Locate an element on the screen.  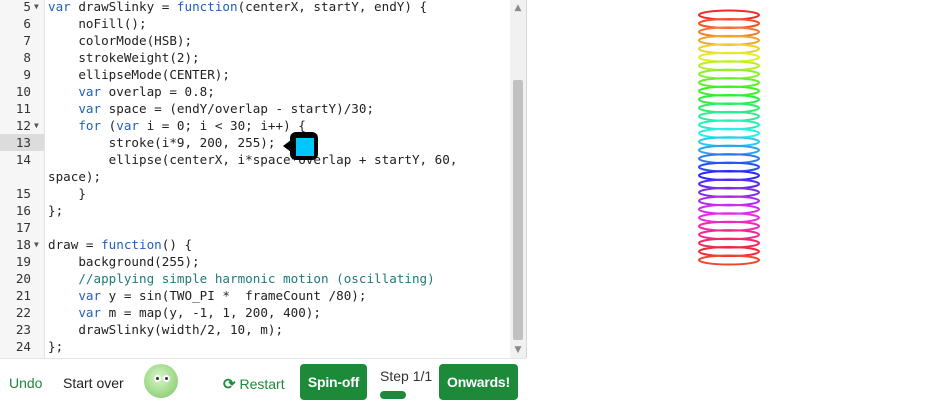
code-line: 15 } is located at coordinates (255, 193).